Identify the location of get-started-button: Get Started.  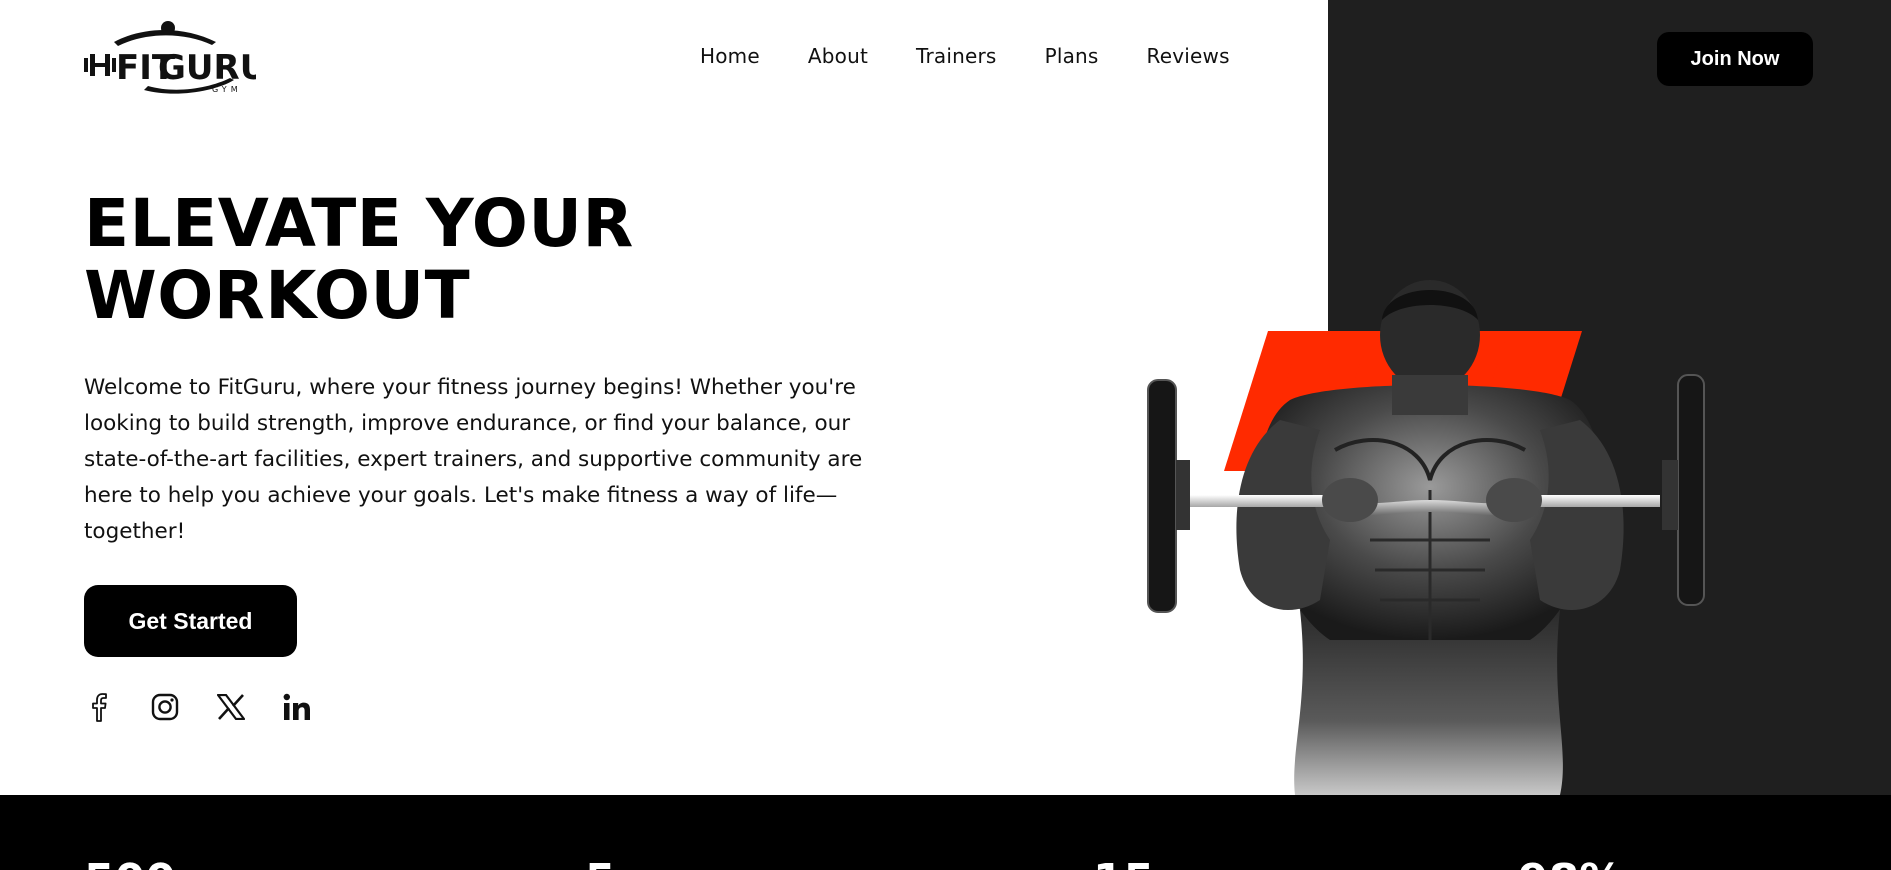
(190, 621).